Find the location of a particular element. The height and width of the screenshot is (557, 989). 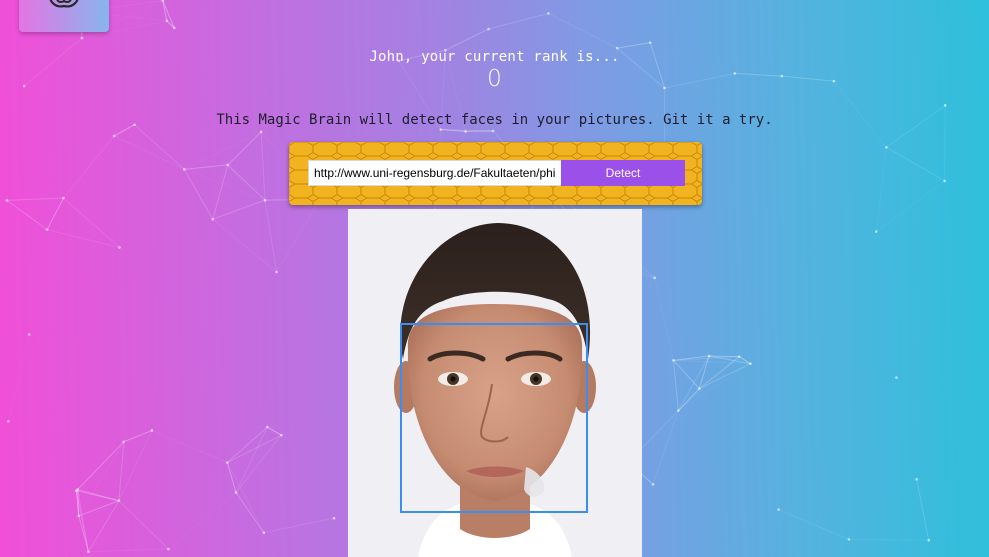

logo is located at coordinates (64, 16).